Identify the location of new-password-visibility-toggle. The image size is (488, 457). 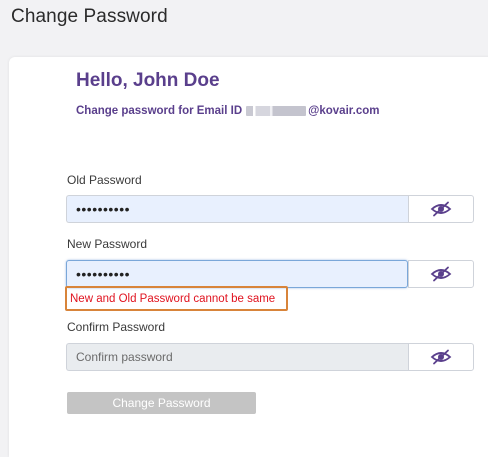
(441, 274).